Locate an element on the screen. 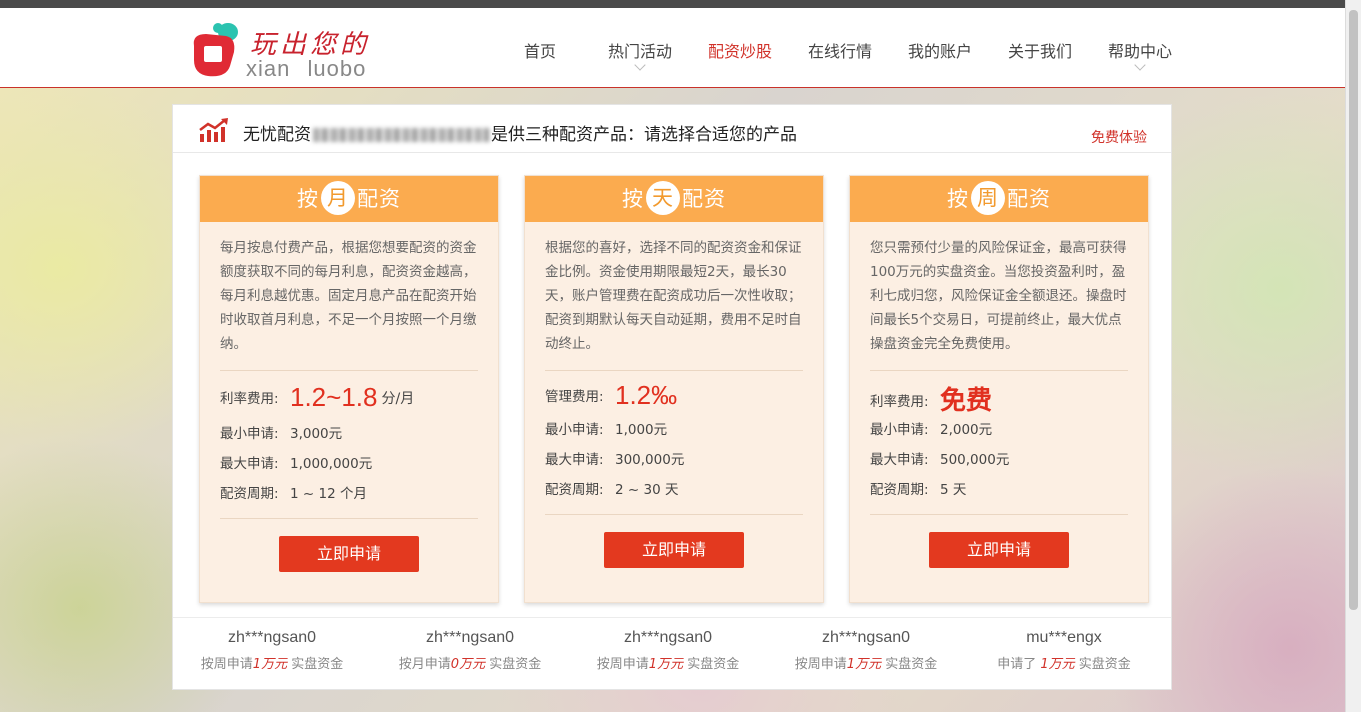 Image resolution: width=1361 pixels, height=712 pixels. radish-logo-icon is located at coordinates (215, 50).